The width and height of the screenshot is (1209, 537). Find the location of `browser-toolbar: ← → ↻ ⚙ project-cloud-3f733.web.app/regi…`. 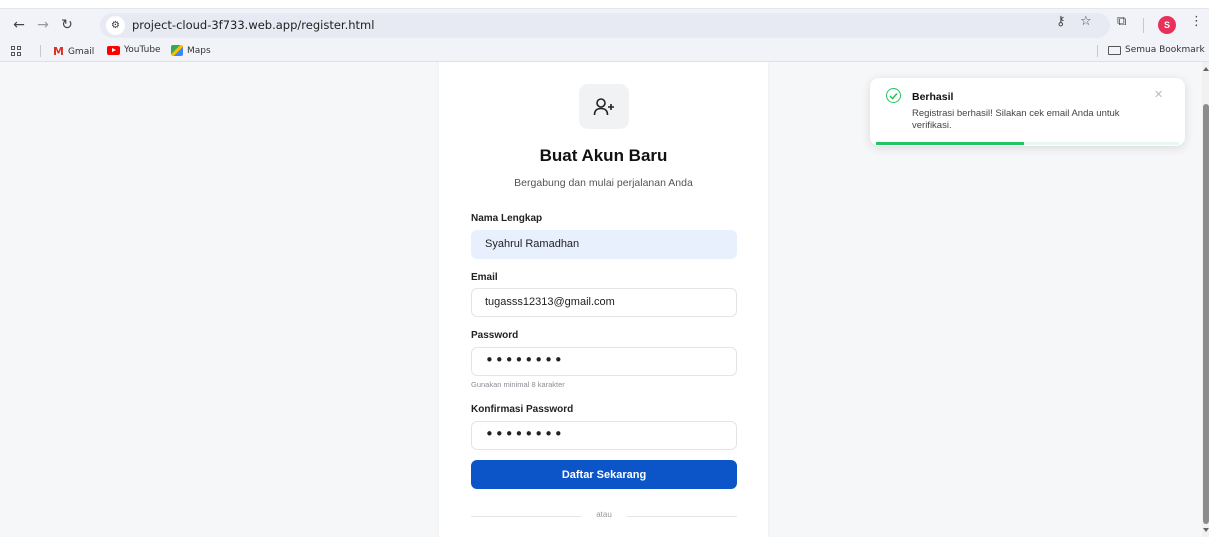

browser-toolbar: ← → ↻ ⚙ project-cloud-3f733.web.app/regi… is located at coordinates (604, 24).